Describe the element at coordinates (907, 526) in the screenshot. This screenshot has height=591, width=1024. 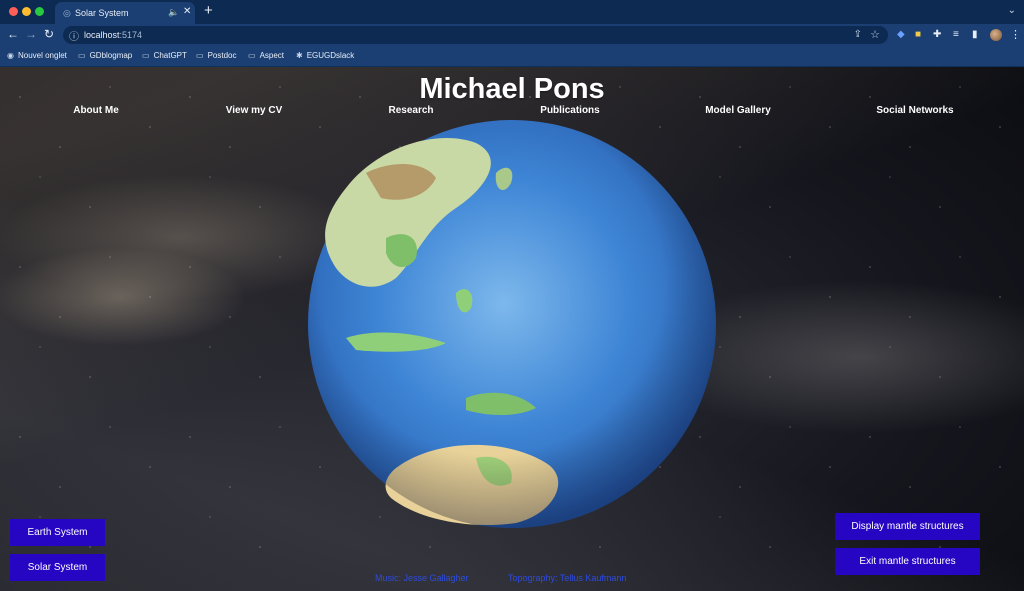
I see `display-mantle-structures-button: Display mantle structures` at that location.